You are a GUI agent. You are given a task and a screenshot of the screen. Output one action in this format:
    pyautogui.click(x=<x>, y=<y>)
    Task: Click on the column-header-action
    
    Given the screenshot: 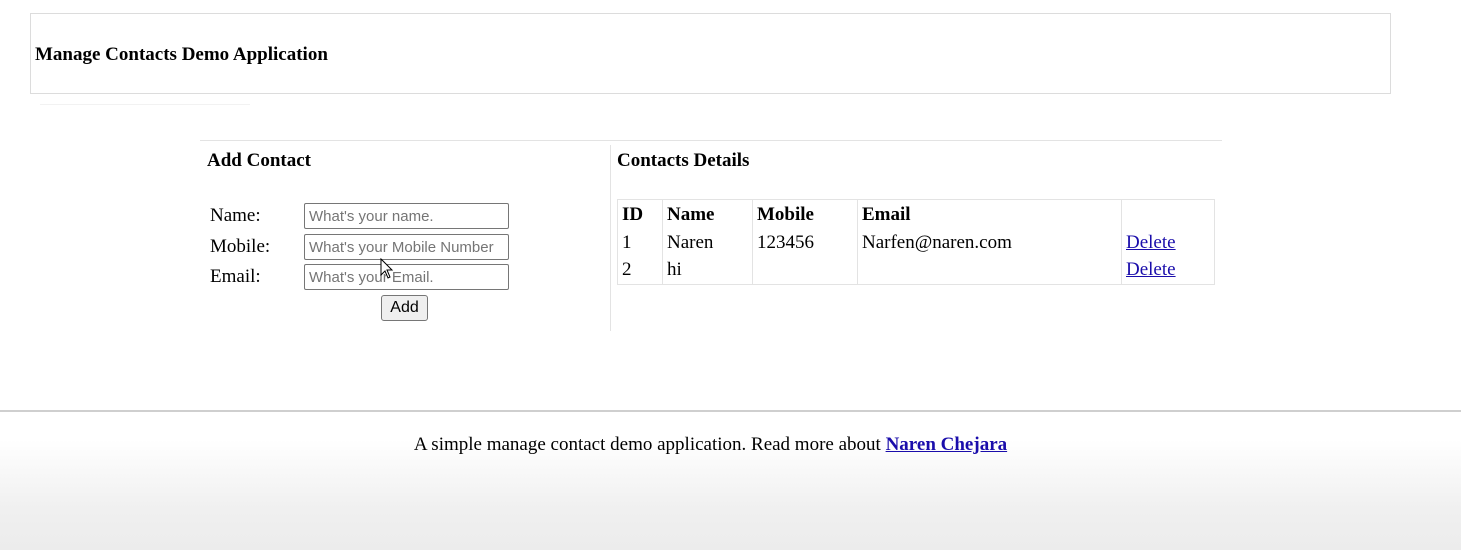 What is the action you would take?
    pyautogui.click(x=1167, y=214)
    